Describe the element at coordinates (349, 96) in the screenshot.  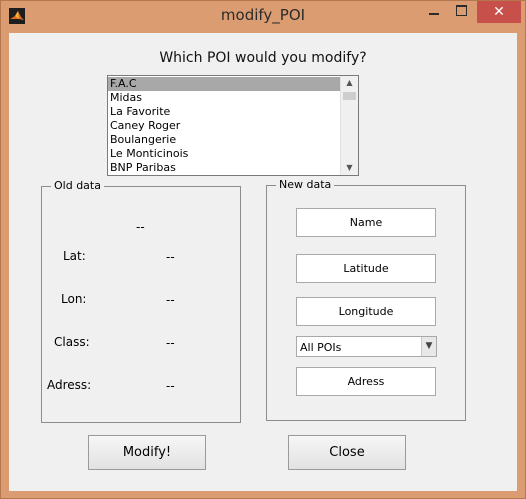
I see `scrollbar-thumb` at that location.